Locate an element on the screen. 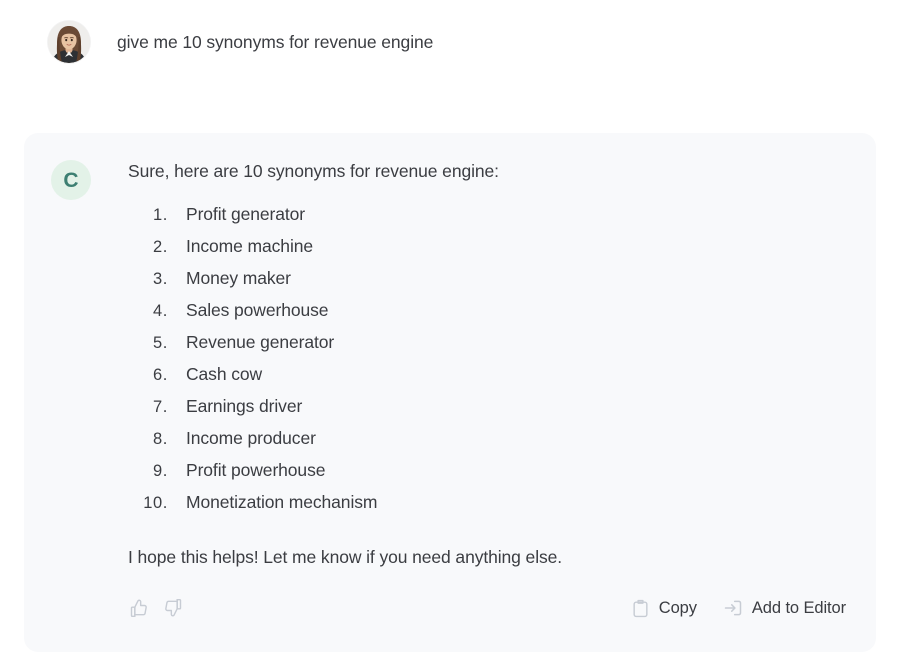 This screenshot has height=664, width=900. user-photo-avatar is located at coordinates (69, 42).